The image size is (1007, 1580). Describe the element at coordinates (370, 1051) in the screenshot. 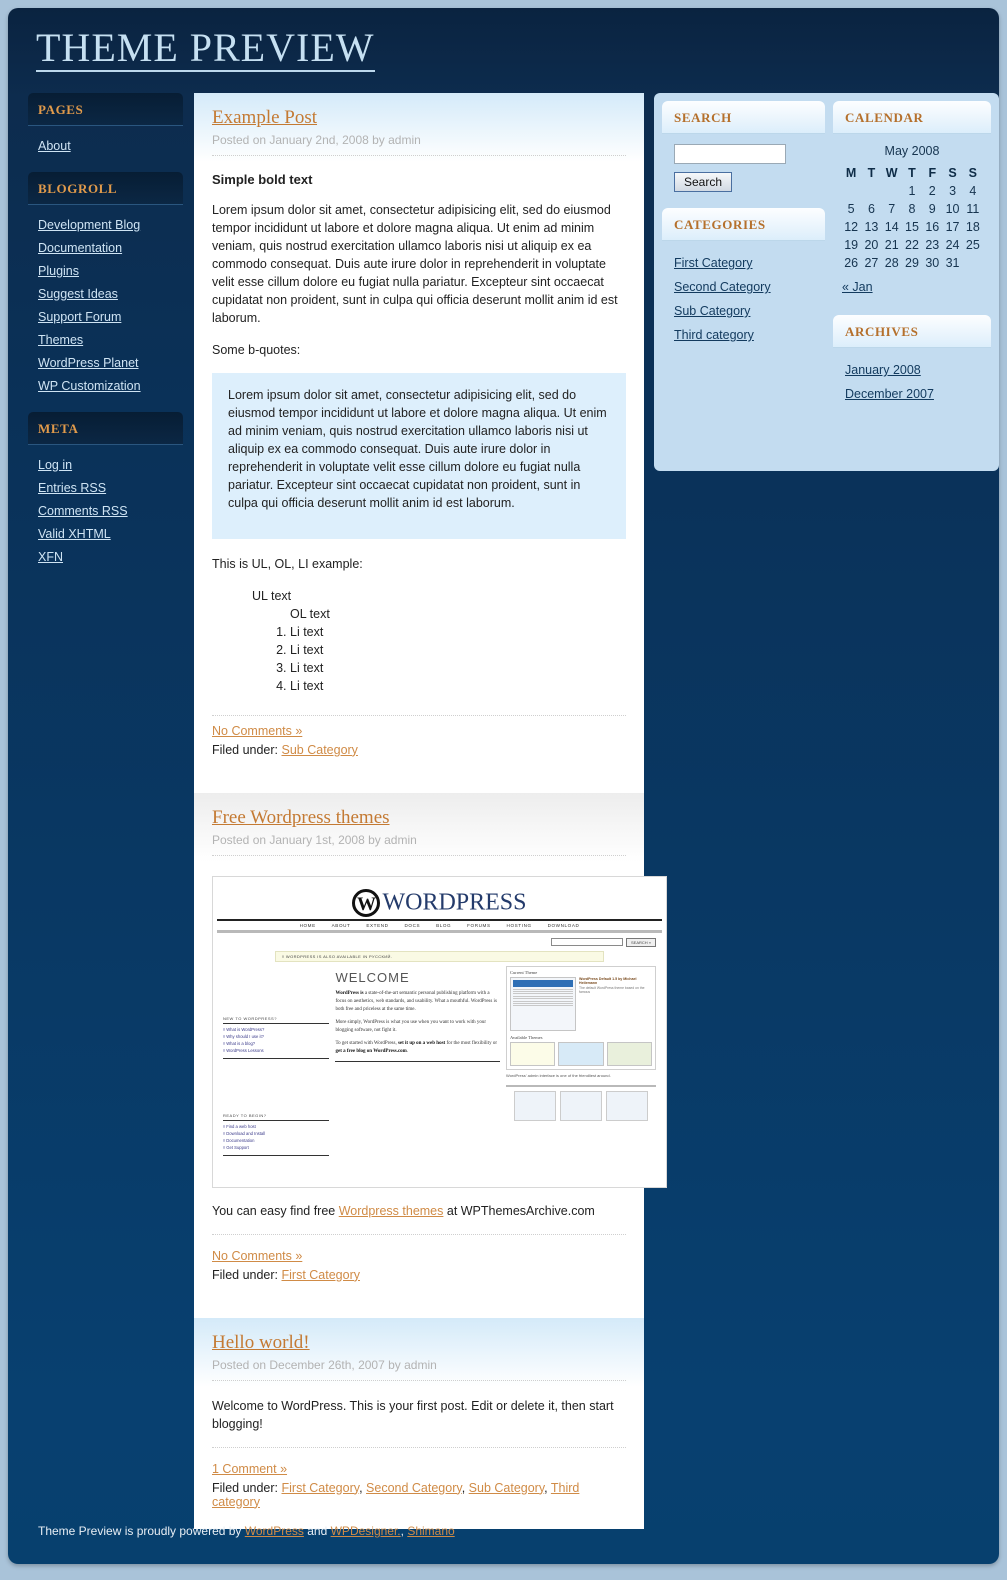

I see `wp-p3-link-2: get a free blog on WordPress.com` at that location.